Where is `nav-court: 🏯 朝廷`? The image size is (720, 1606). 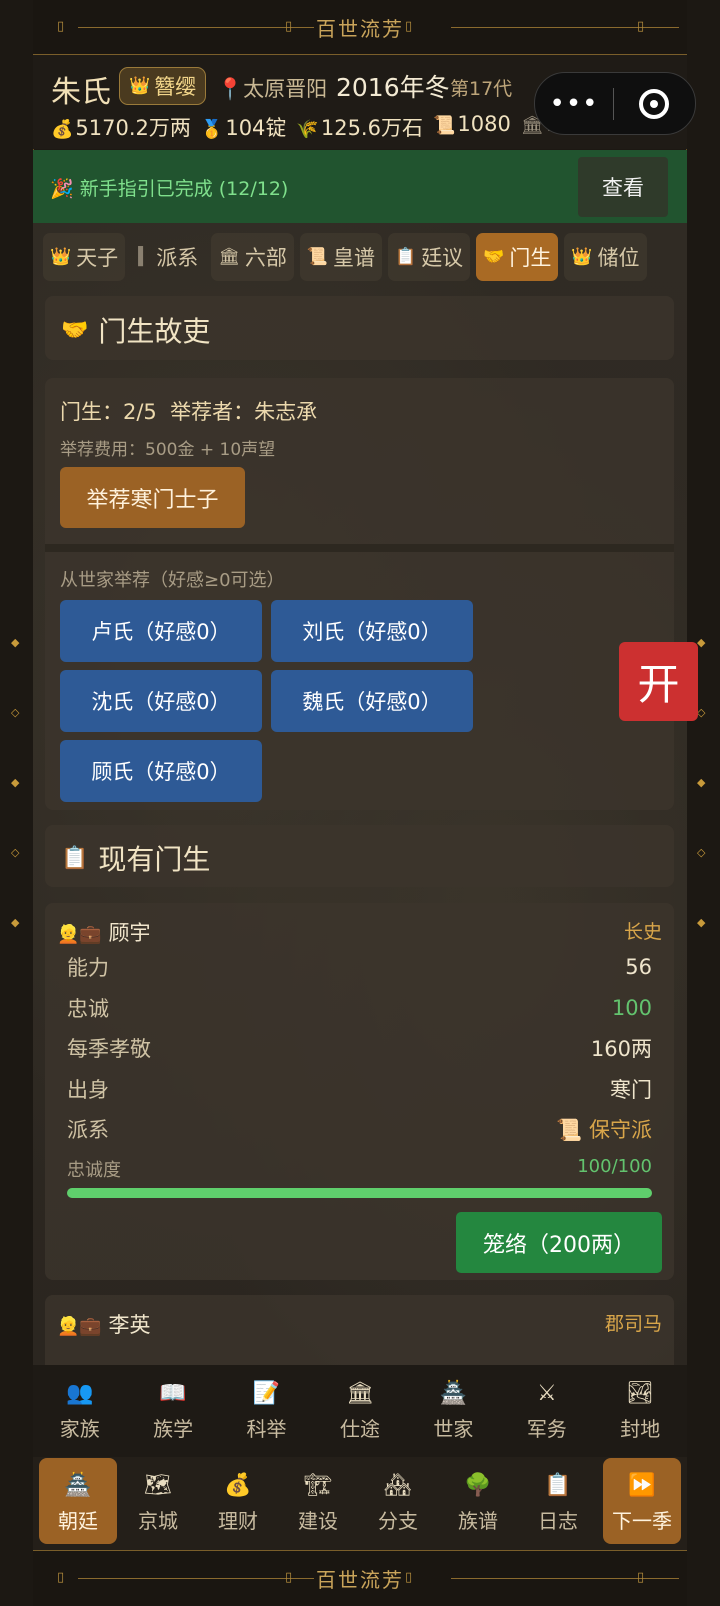
nav-court: 🏯 朝廷 is located at coordinates (78, 1503).